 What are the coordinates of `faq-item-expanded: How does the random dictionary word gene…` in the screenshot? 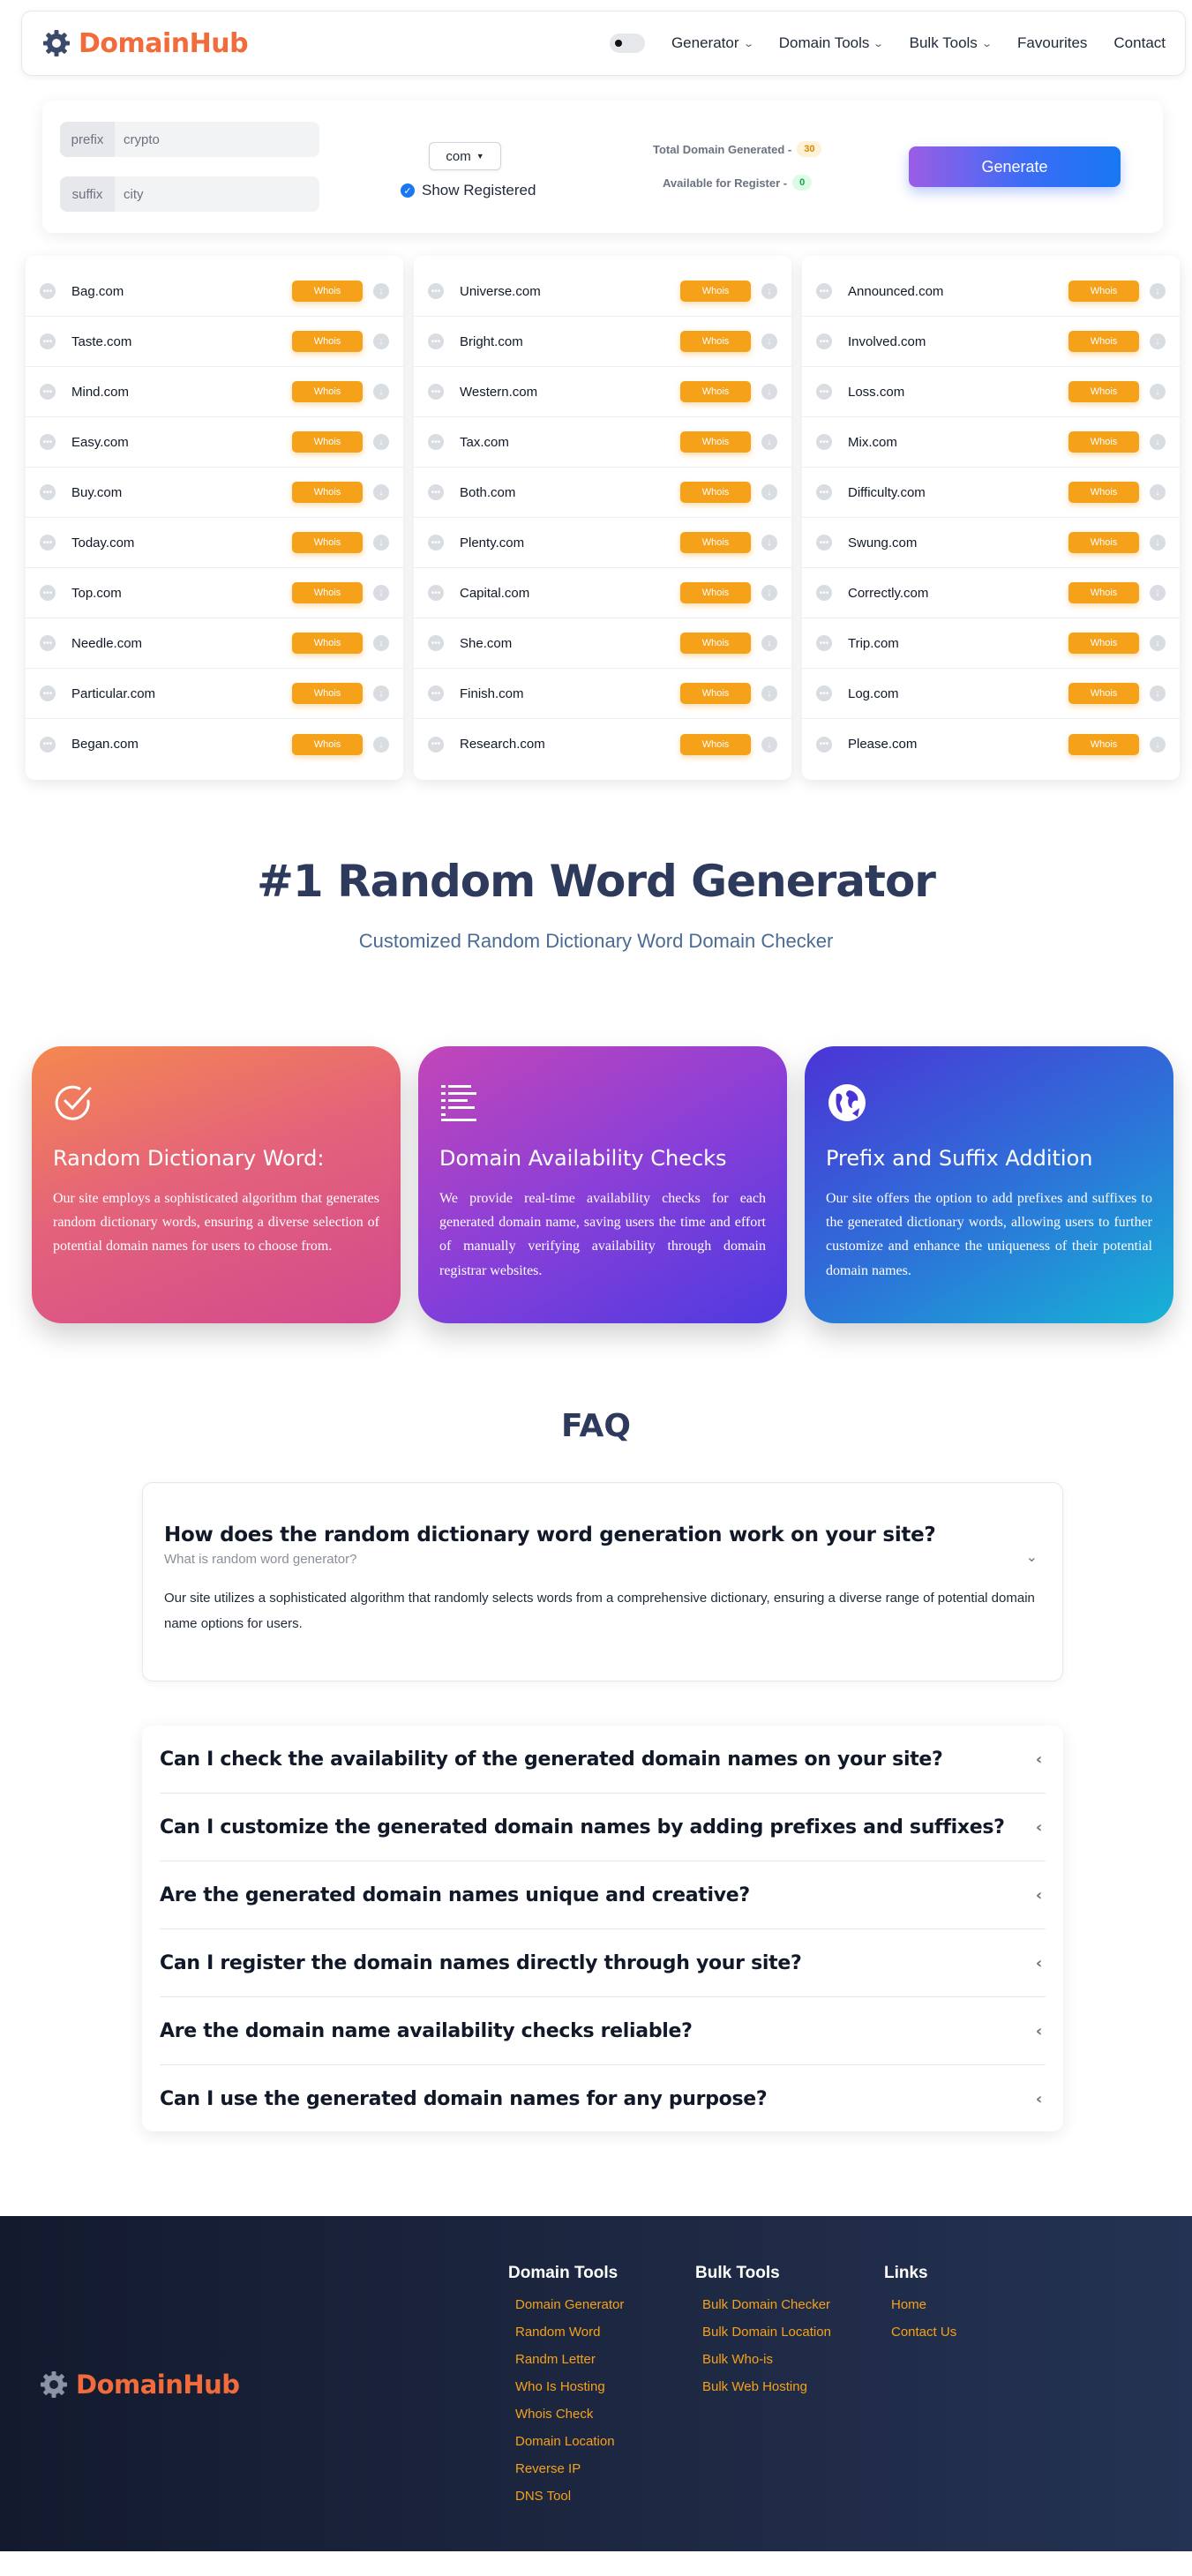 It's located at (602, 1582).